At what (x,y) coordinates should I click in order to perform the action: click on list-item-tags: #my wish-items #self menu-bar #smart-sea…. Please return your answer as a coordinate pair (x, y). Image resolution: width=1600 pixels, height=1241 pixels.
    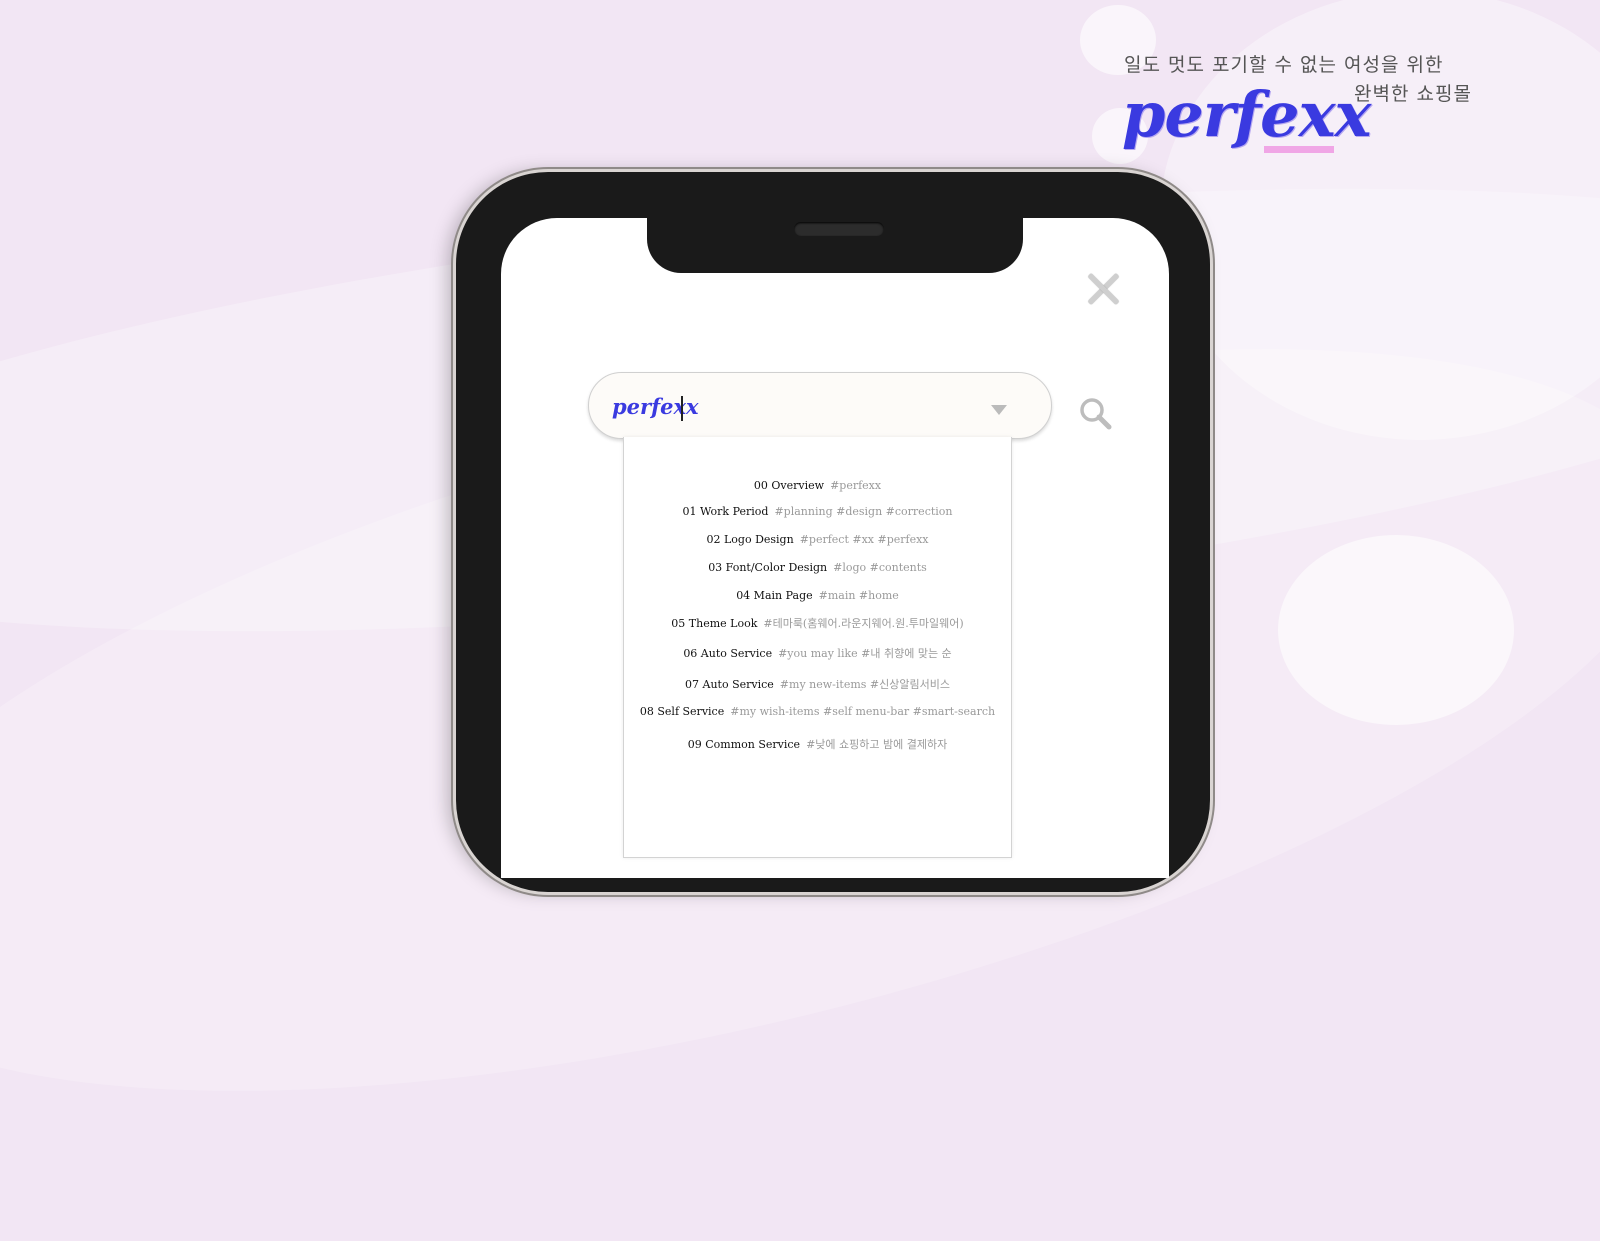
    Looking at the image, I should click on (863, 711).